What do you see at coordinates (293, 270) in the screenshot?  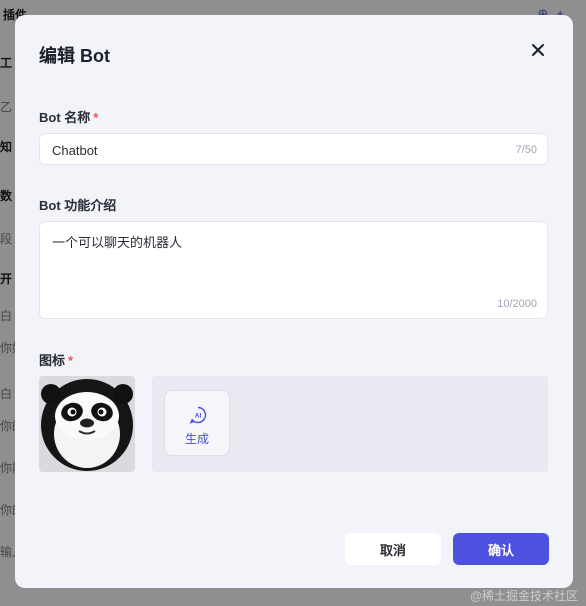 I see `bot-desc-textarea: 一个可以聊天的机器人 10/2000` at bounding box center [293, 270].